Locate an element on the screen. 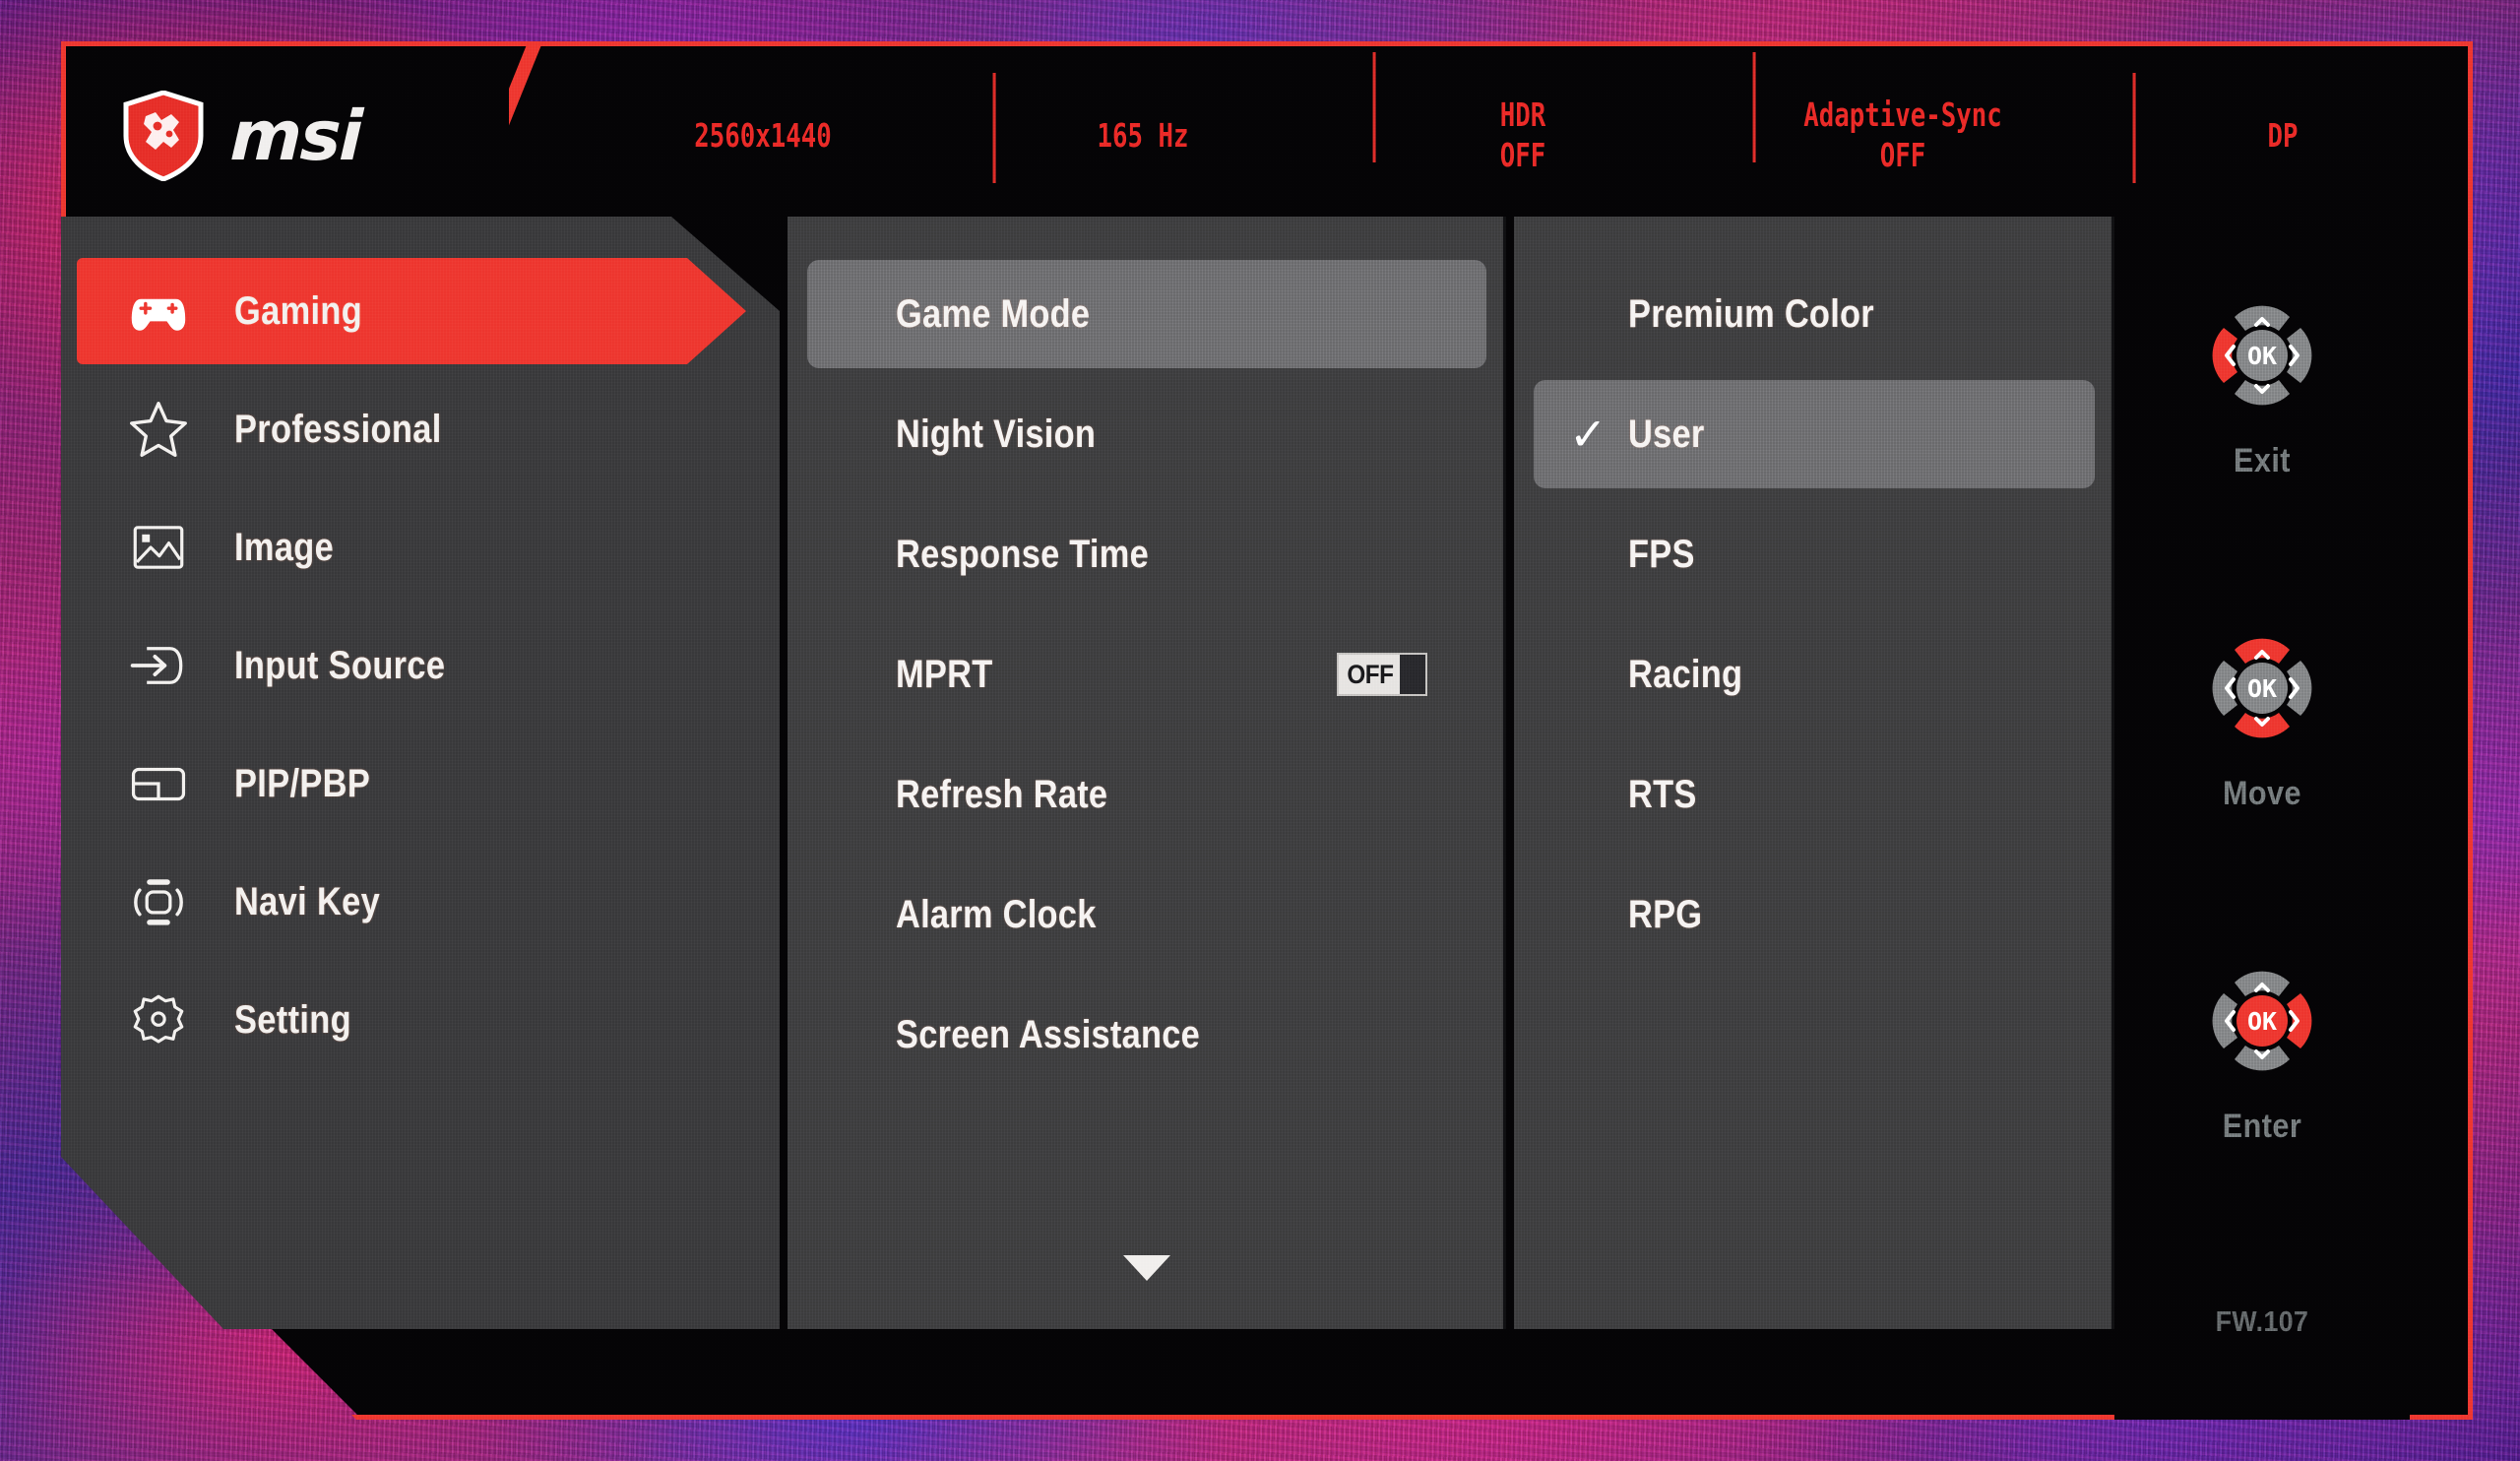  status-input-port-value: DP is located at coordinates (2283, 135).